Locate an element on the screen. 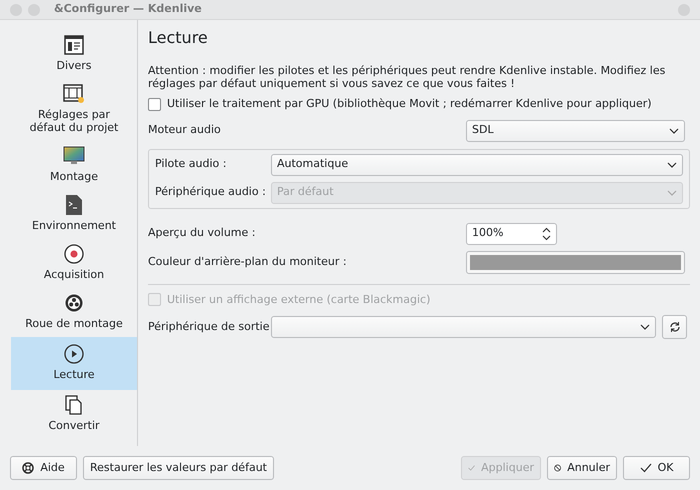 The width and height of the screenshot is (700, 490). monitor-icon is located at coordinates (74, 156).